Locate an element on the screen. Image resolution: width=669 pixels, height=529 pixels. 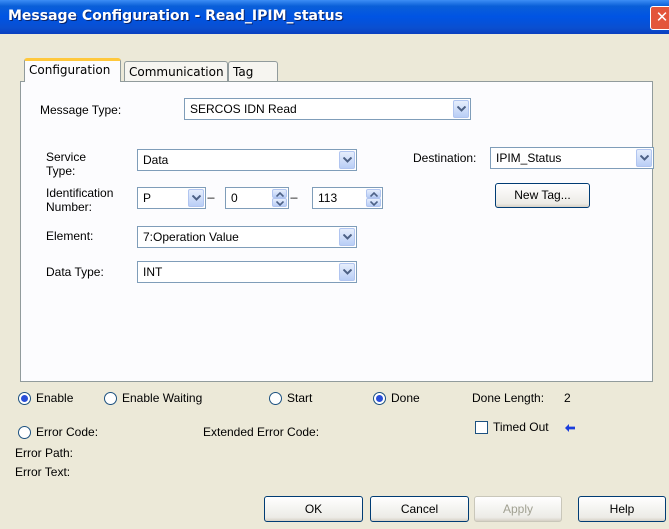
error-code-radio is located at coordinates (24, 432).